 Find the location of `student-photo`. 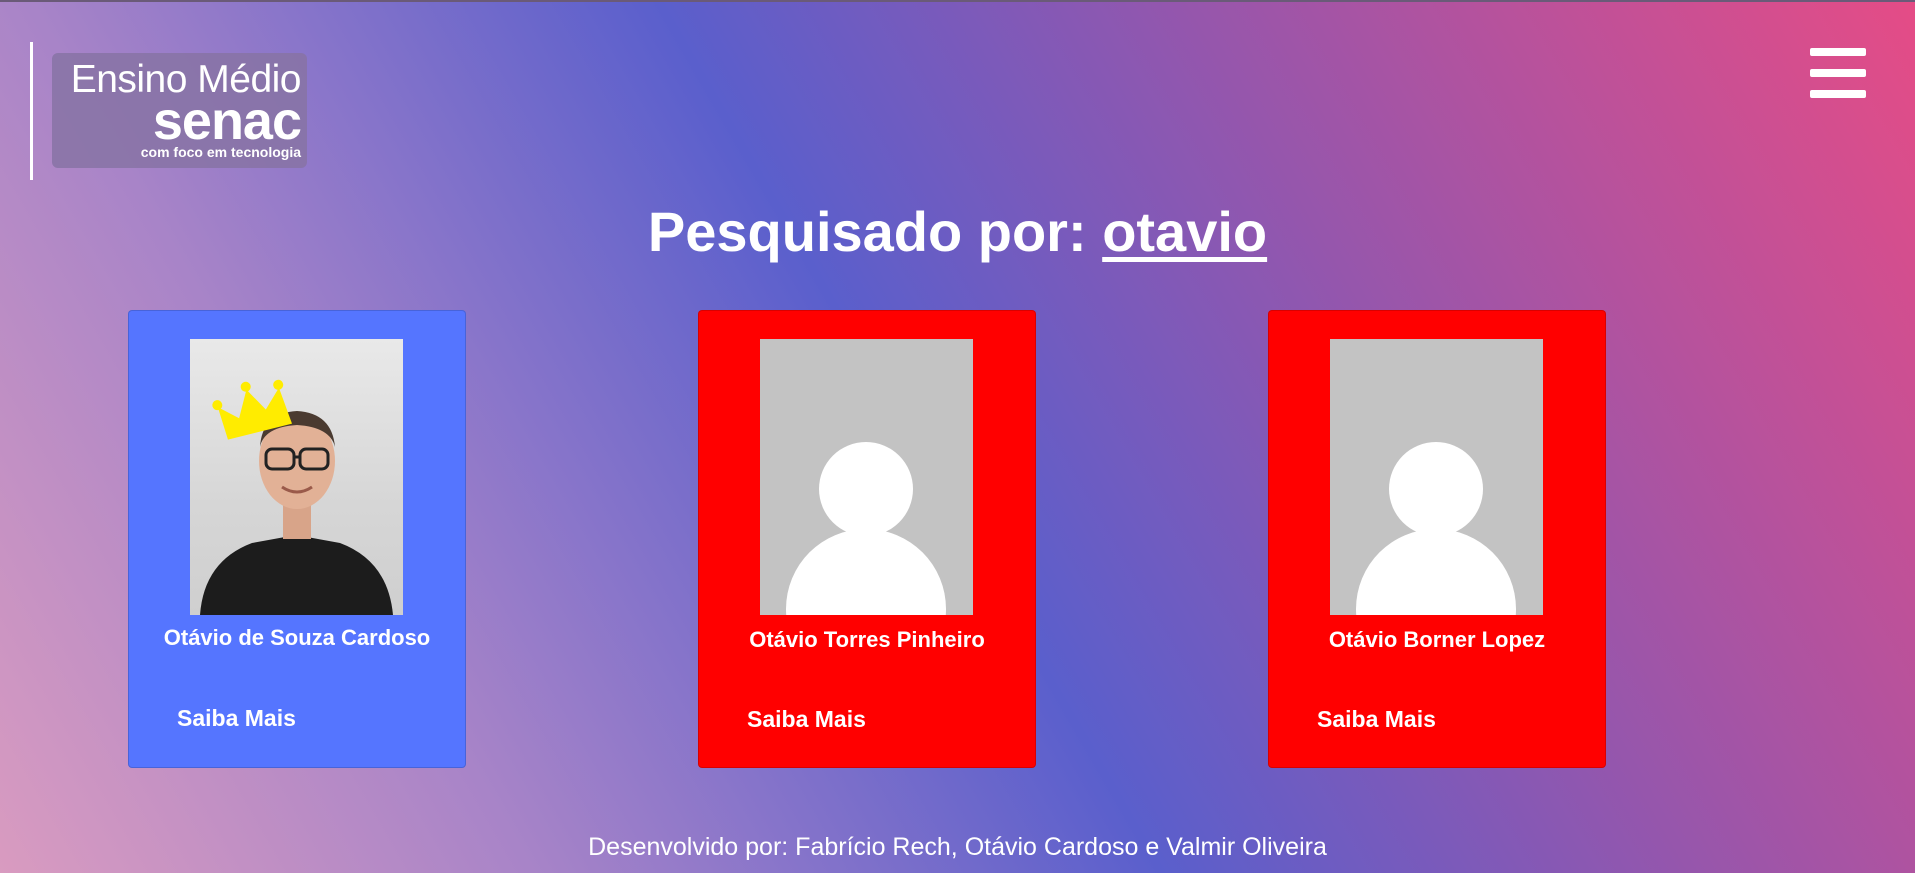

student-photo is located at coordinates (296, 477).